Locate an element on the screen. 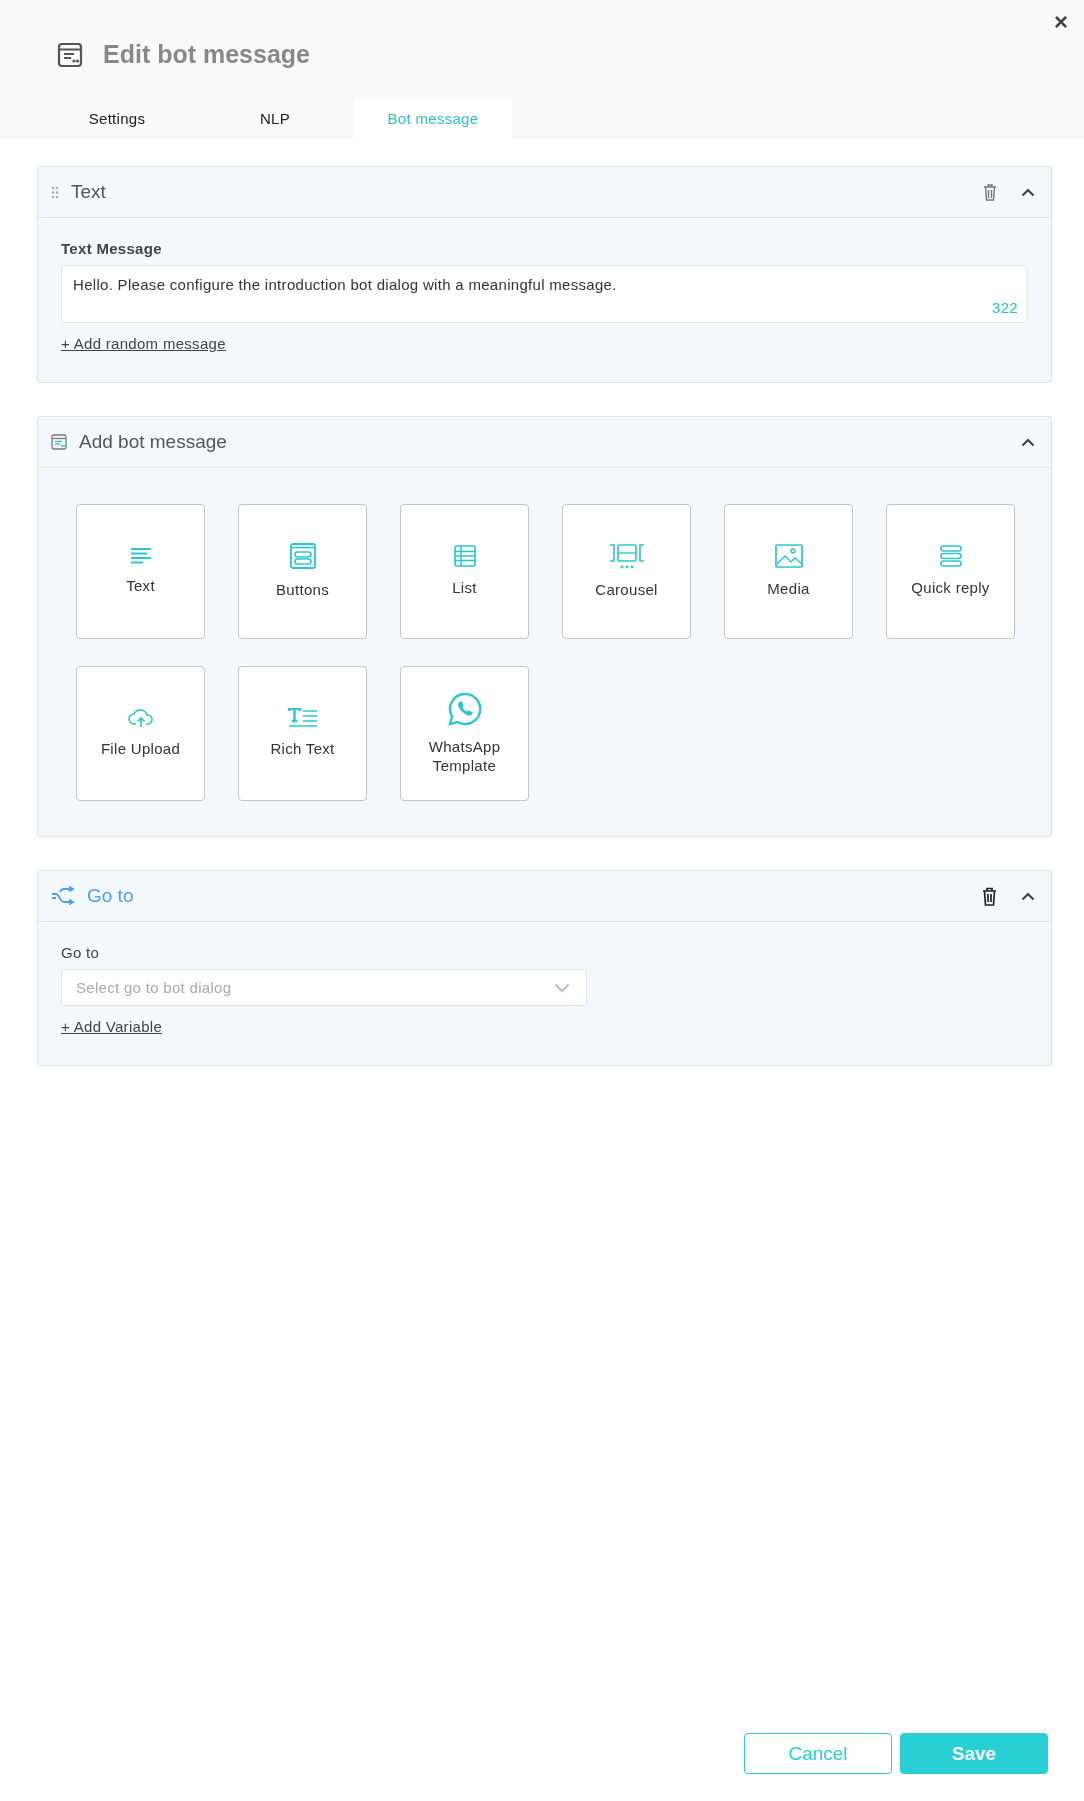  tab: NLP is located at coordinates (275, 118).